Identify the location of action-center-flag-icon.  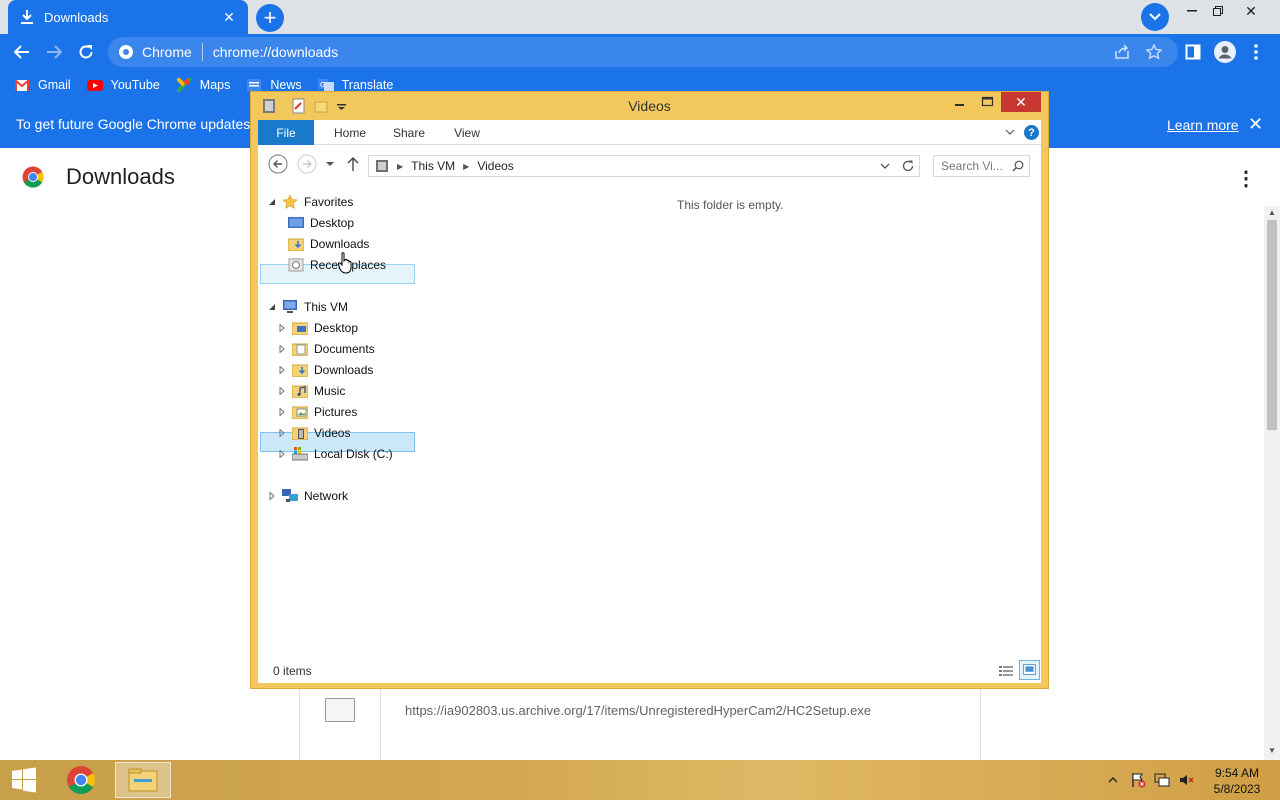
(1138, 780).